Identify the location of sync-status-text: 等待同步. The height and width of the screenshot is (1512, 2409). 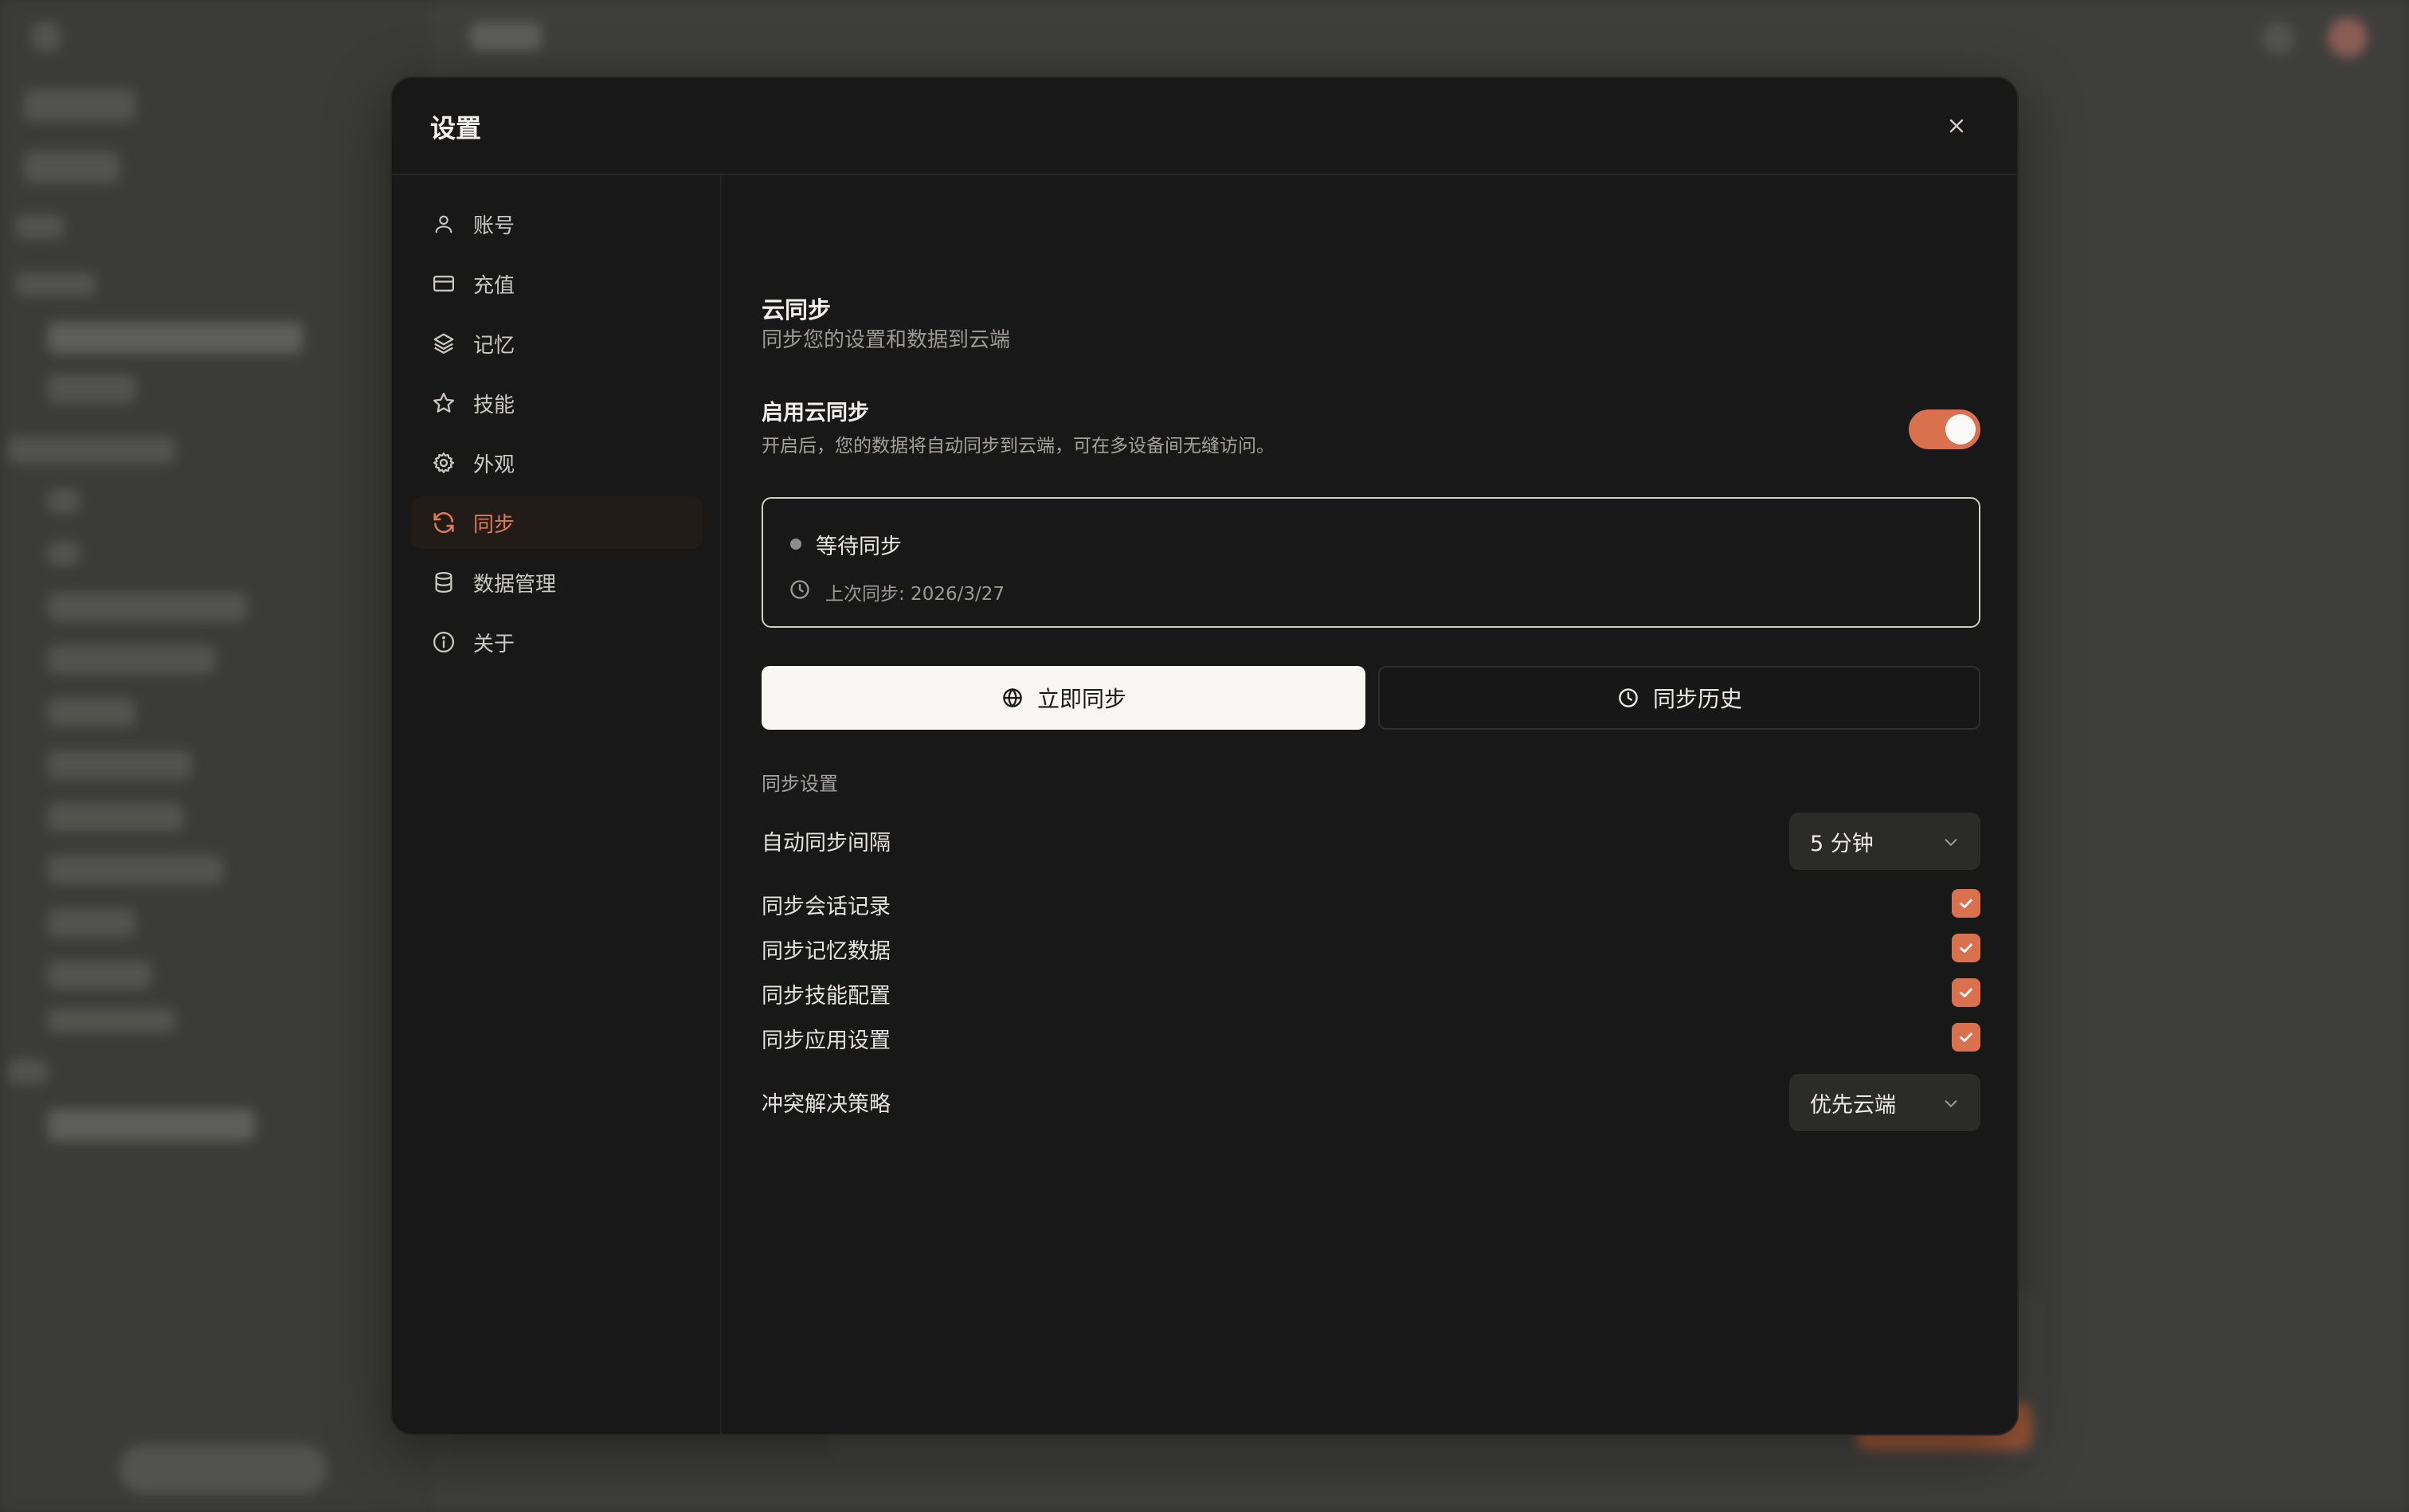
(859, 547).